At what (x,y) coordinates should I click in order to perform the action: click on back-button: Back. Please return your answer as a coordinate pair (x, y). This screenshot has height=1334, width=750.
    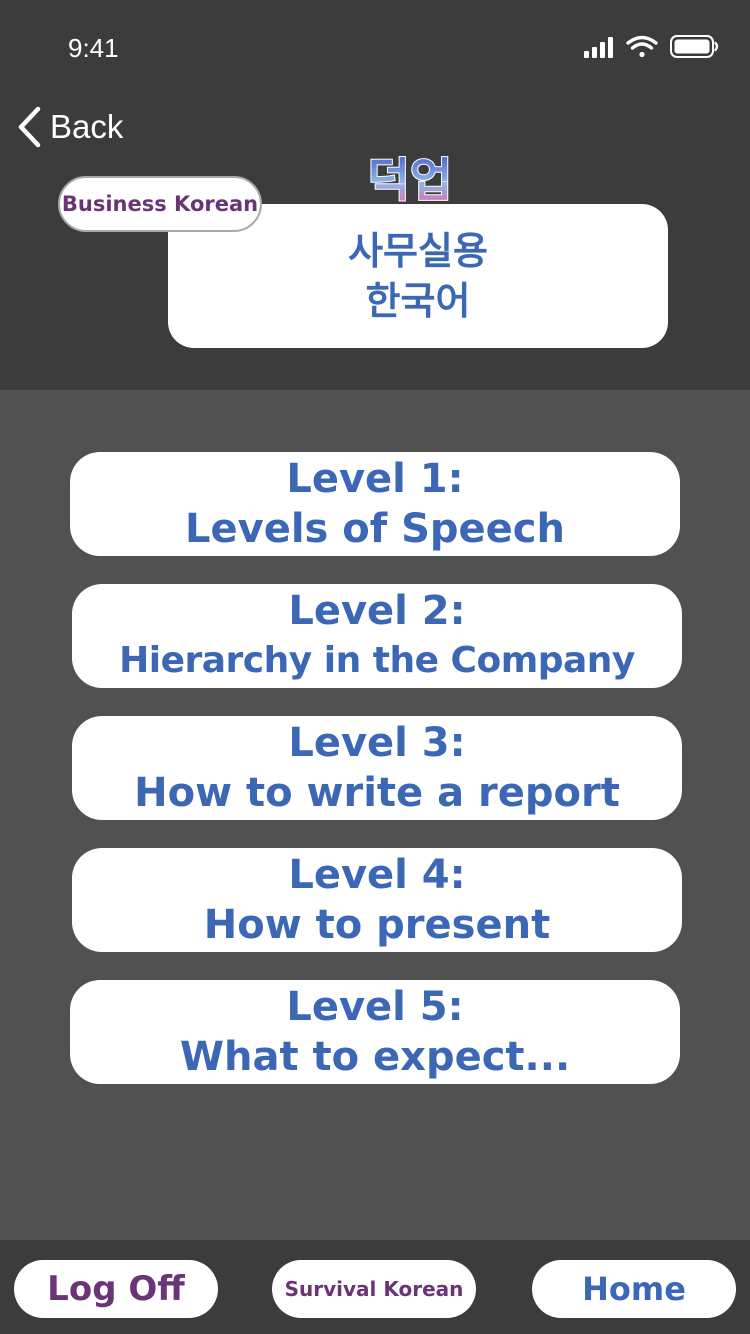
    Looking at the image, I should click on (69, 127).